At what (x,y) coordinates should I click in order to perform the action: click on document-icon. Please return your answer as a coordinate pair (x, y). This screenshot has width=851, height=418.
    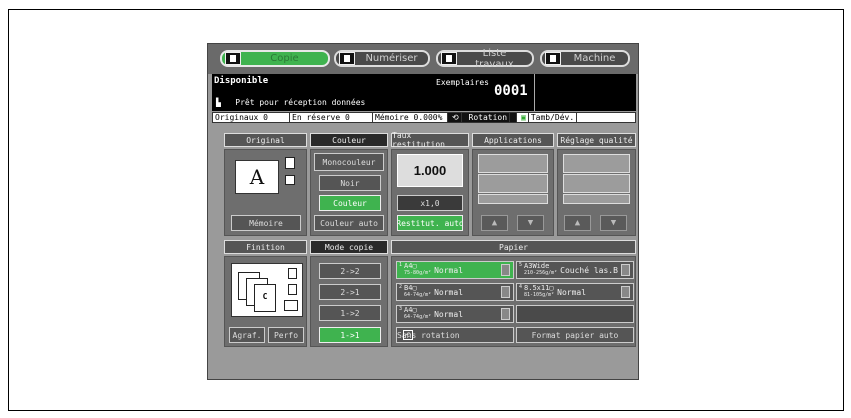
    Looking at the image, I should click on (290, 163).